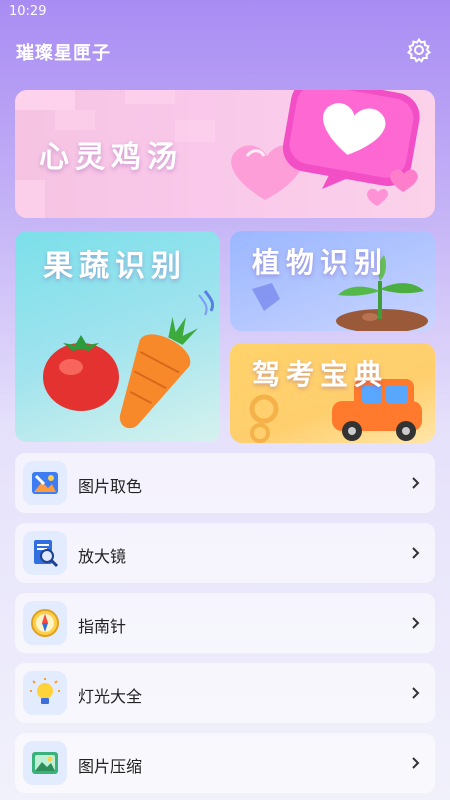 This screenshot has width=450, height=800. What do you see at coordinates (45, 623) in the screenshot?
I see `compass-icon` at bounding box center [45, 623].